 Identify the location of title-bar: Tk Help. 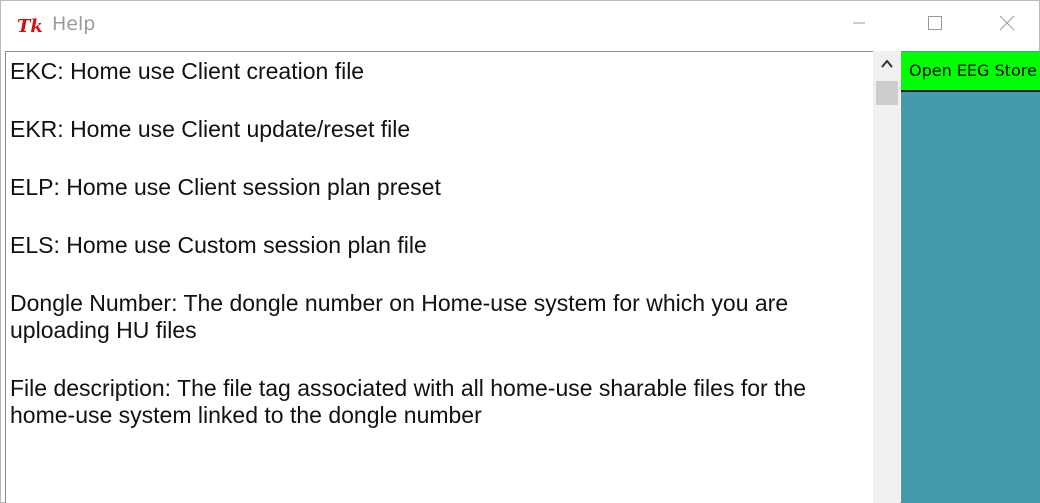
(520, 25).